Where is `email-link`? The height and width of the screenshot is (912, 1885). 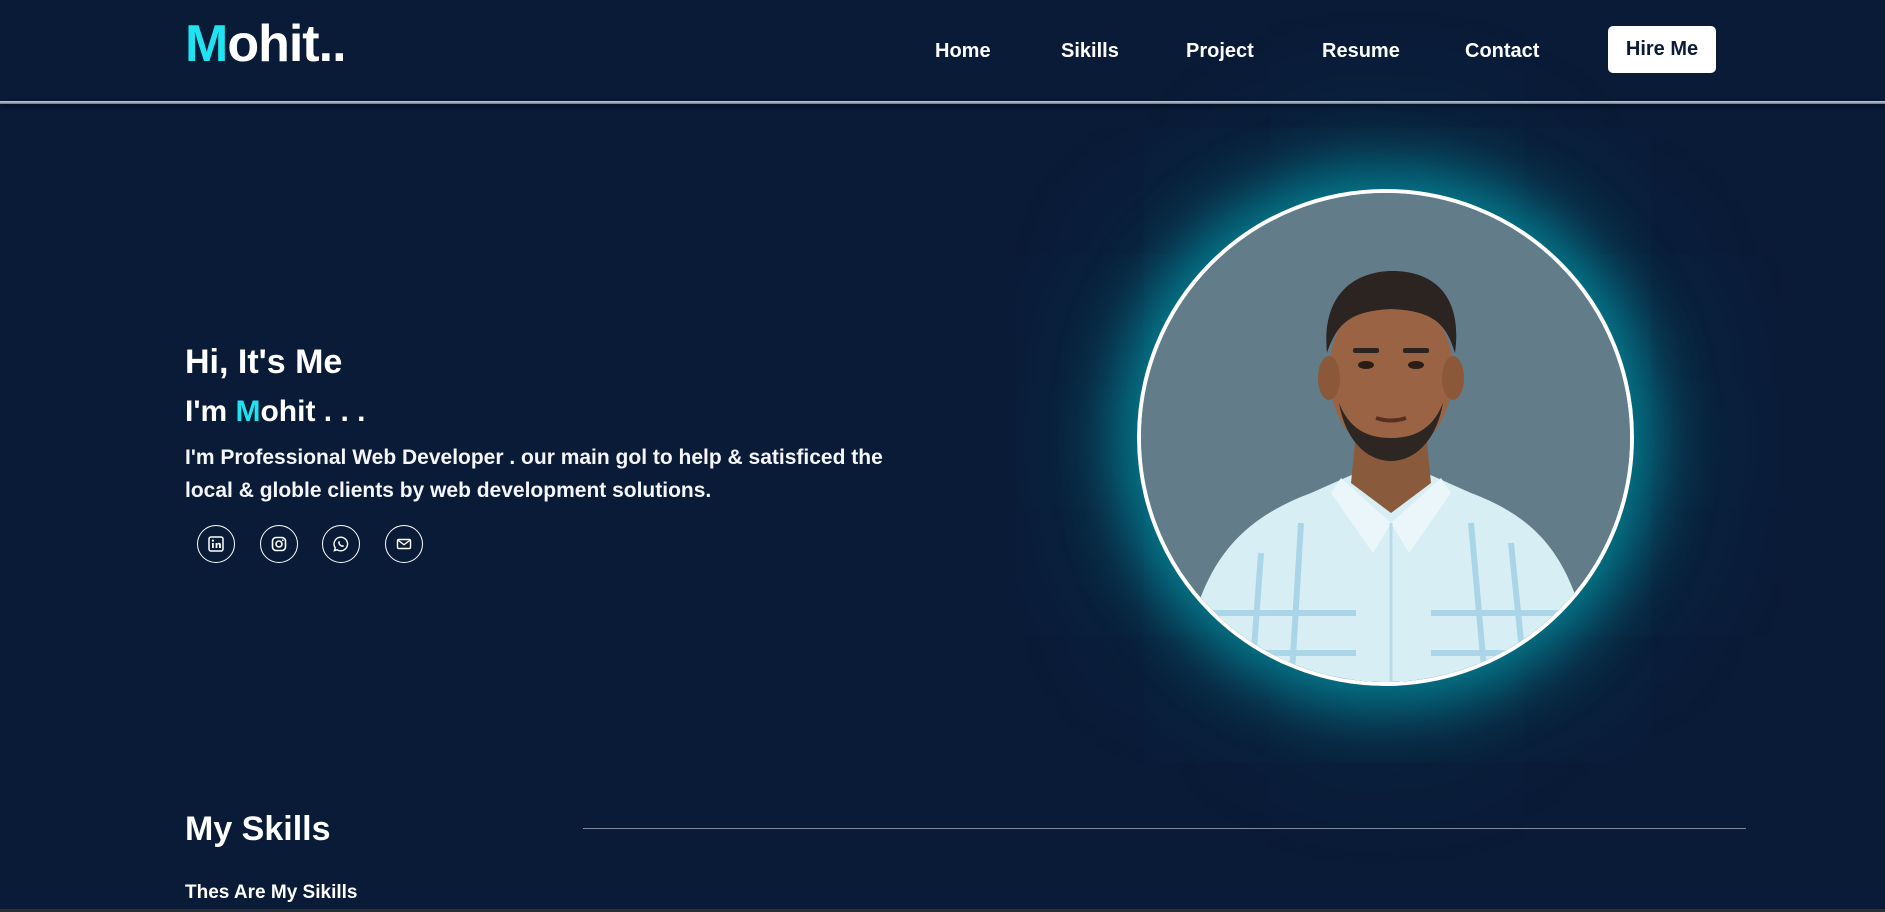 email-link is located at coordinates (404, 544).